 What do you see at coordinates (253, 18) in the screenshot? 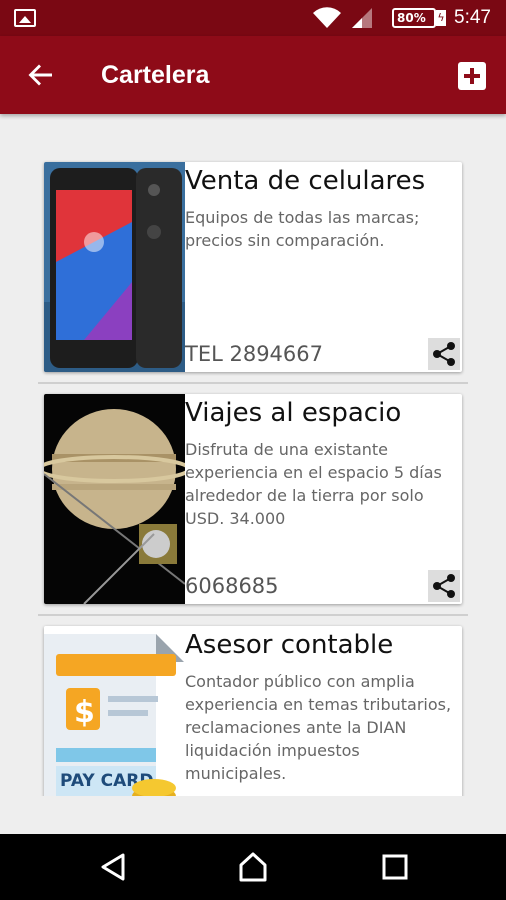
I see `status-bar: 80% ϟ 5:47` at bounding box center [253, 18].